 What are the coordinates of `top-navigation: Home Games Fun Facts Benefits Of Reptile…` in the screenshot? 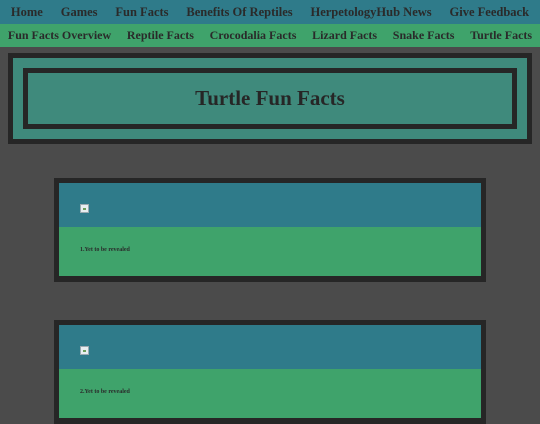 It's located at (270, 12).